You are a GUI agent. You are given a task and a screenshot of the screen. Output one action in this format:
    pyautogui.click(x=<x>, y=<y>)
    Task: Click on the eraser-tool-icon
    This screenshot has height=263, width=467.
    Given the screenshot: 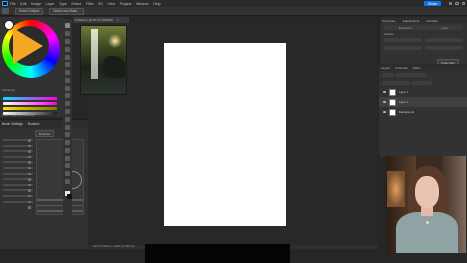 What is the action you would take?
    pyautogui.click(x=67, y=104)
    